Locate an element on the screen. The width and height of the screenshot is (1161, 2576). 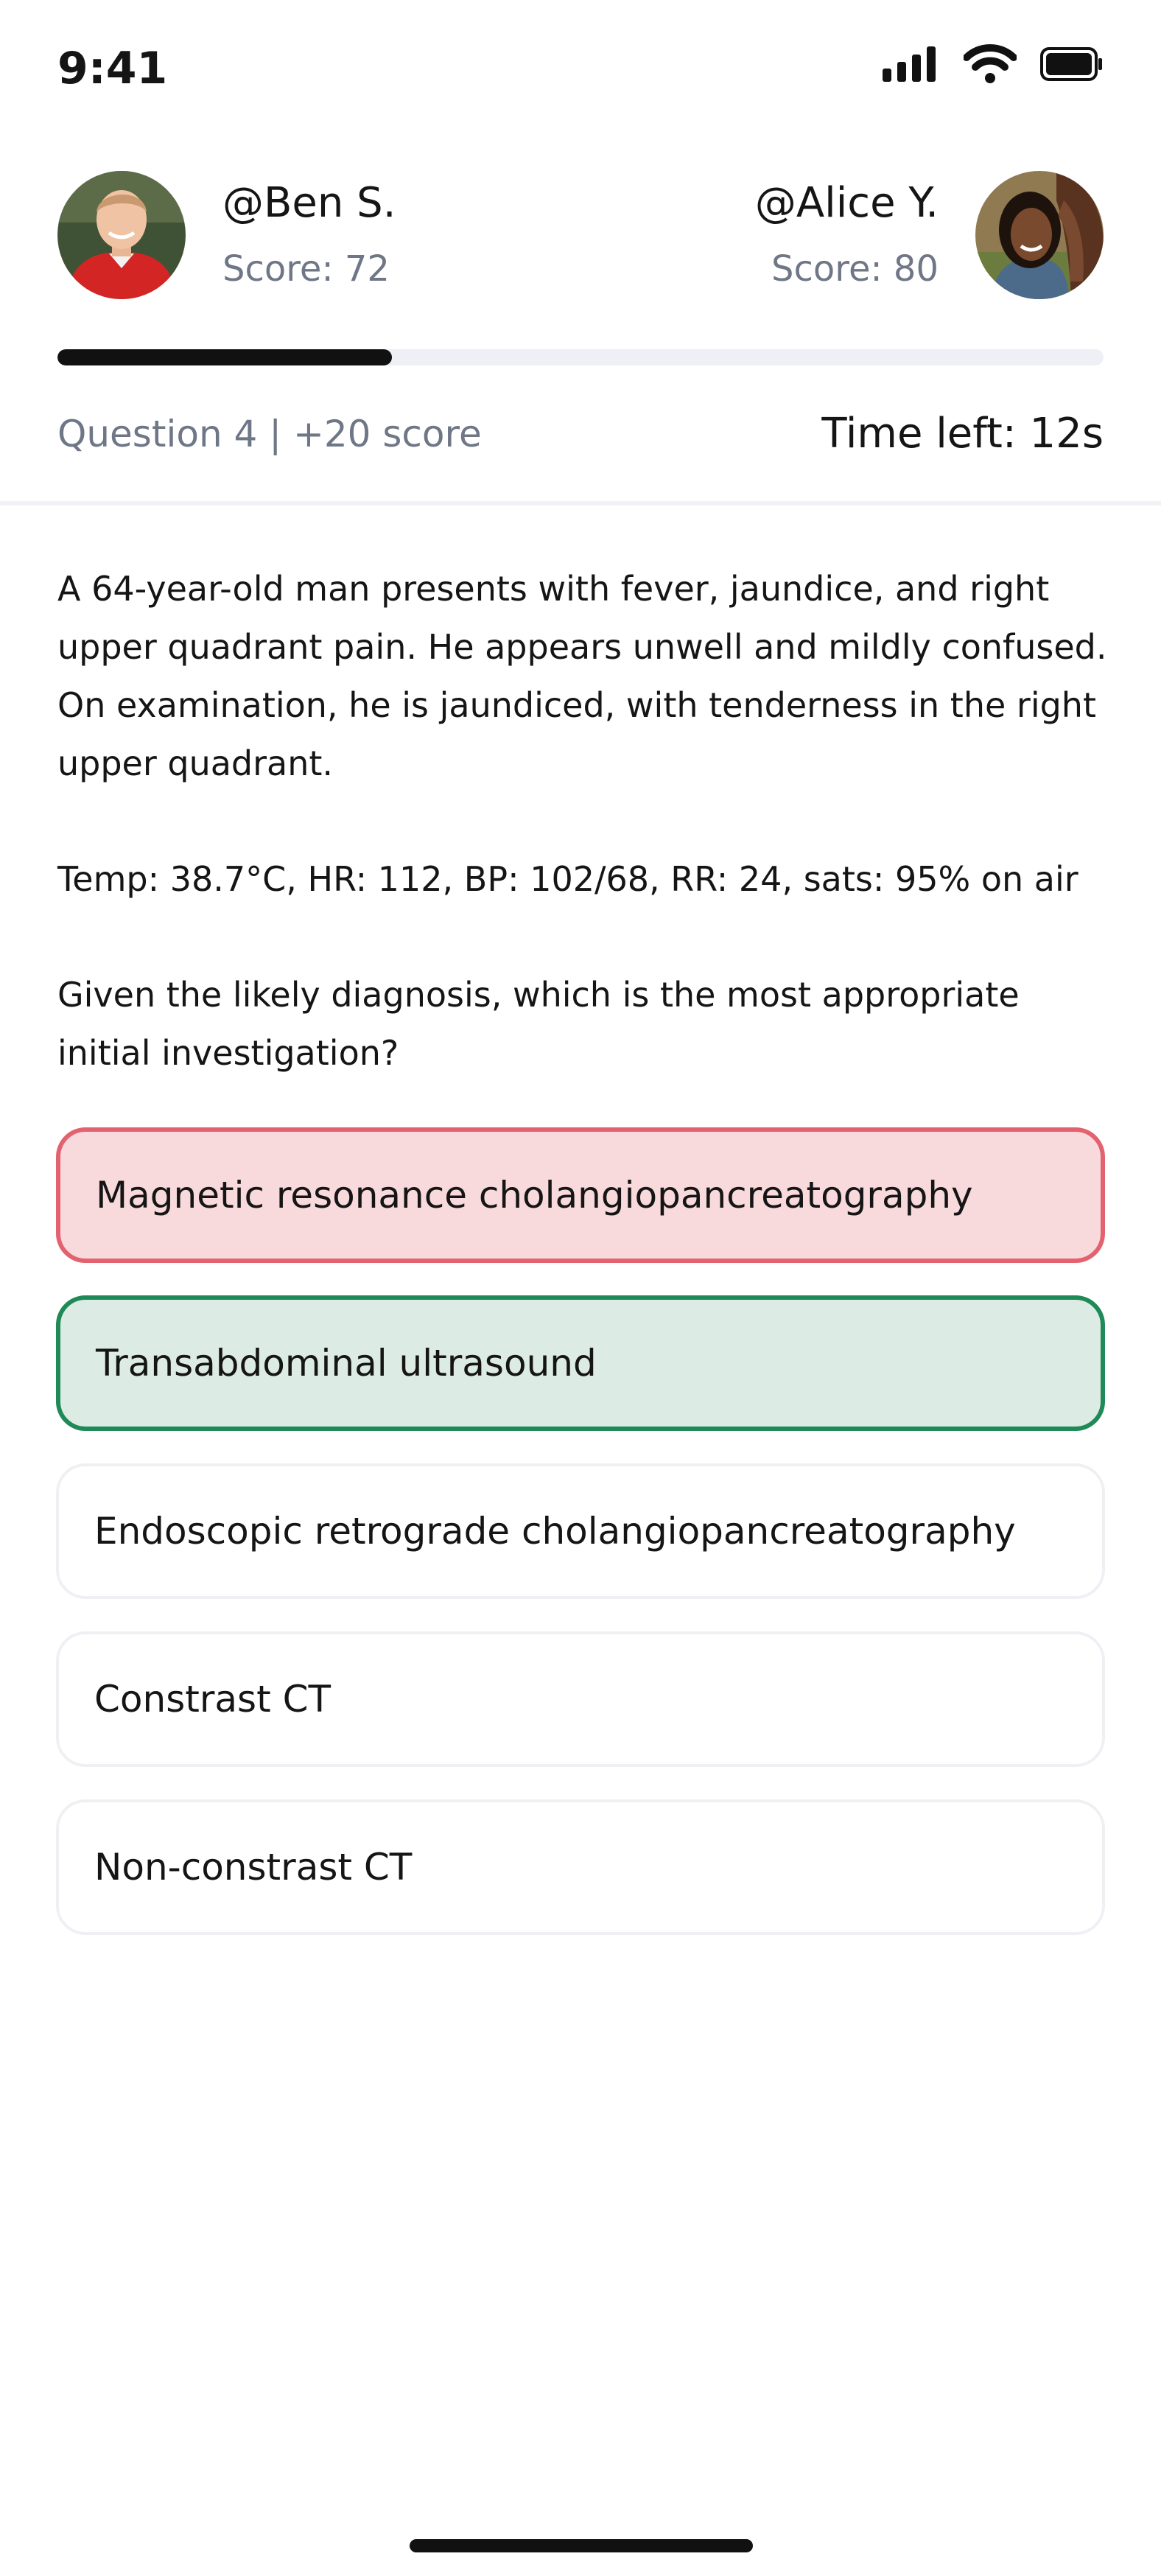
status-icons is located at coordinates (993, 64).